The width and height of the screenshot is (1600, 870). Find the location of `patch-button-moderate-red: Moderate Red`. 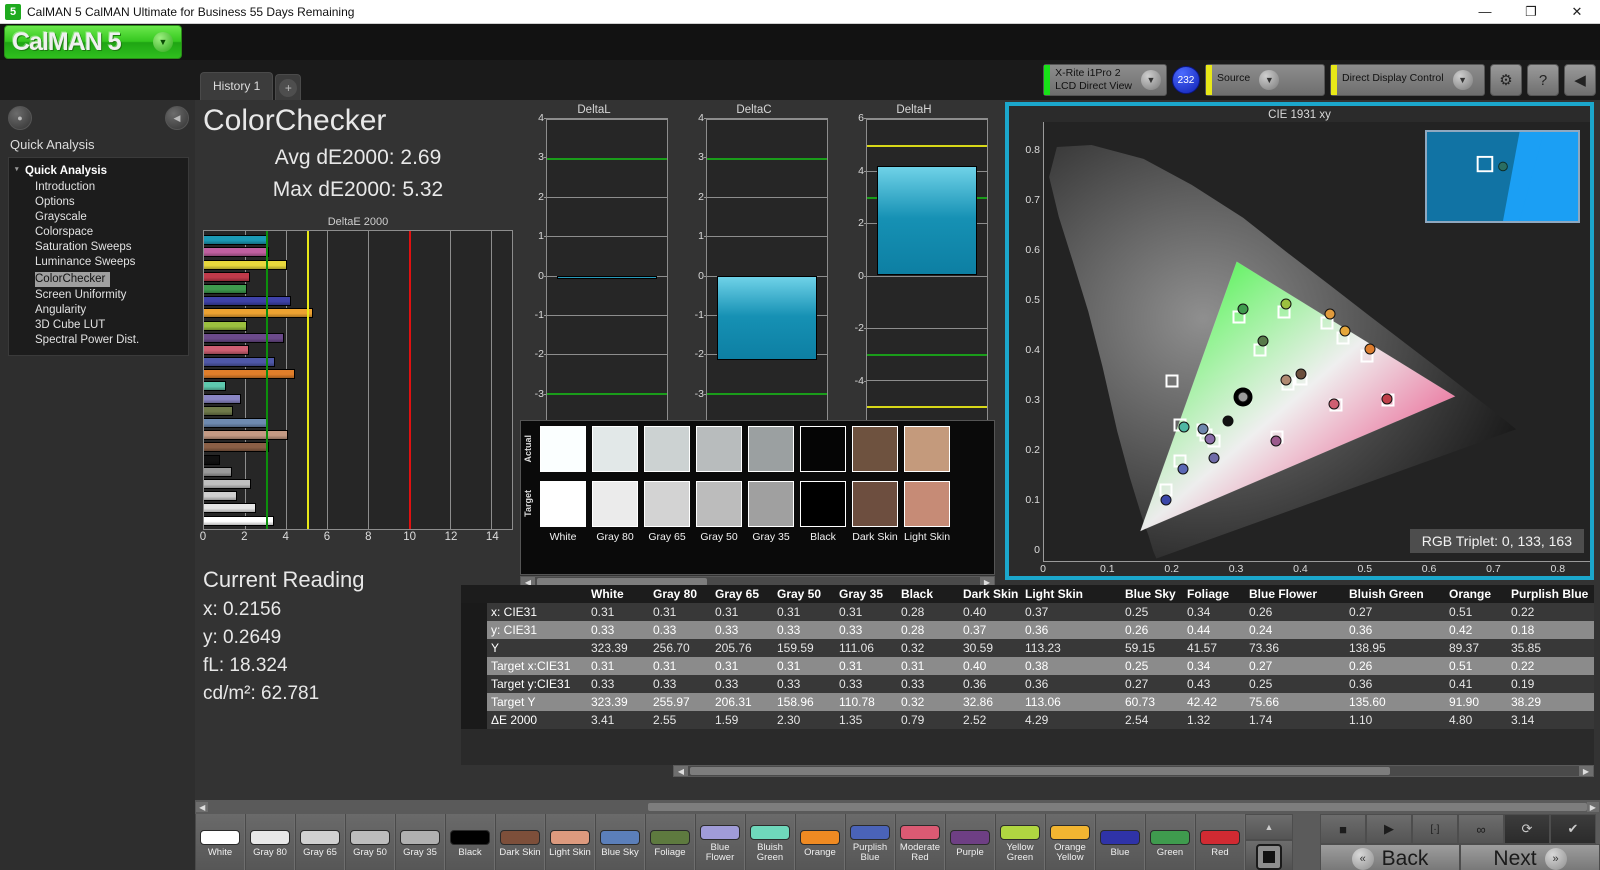

patch-button-moderate-red: Moderate Red is located at coordinates (920, 842).